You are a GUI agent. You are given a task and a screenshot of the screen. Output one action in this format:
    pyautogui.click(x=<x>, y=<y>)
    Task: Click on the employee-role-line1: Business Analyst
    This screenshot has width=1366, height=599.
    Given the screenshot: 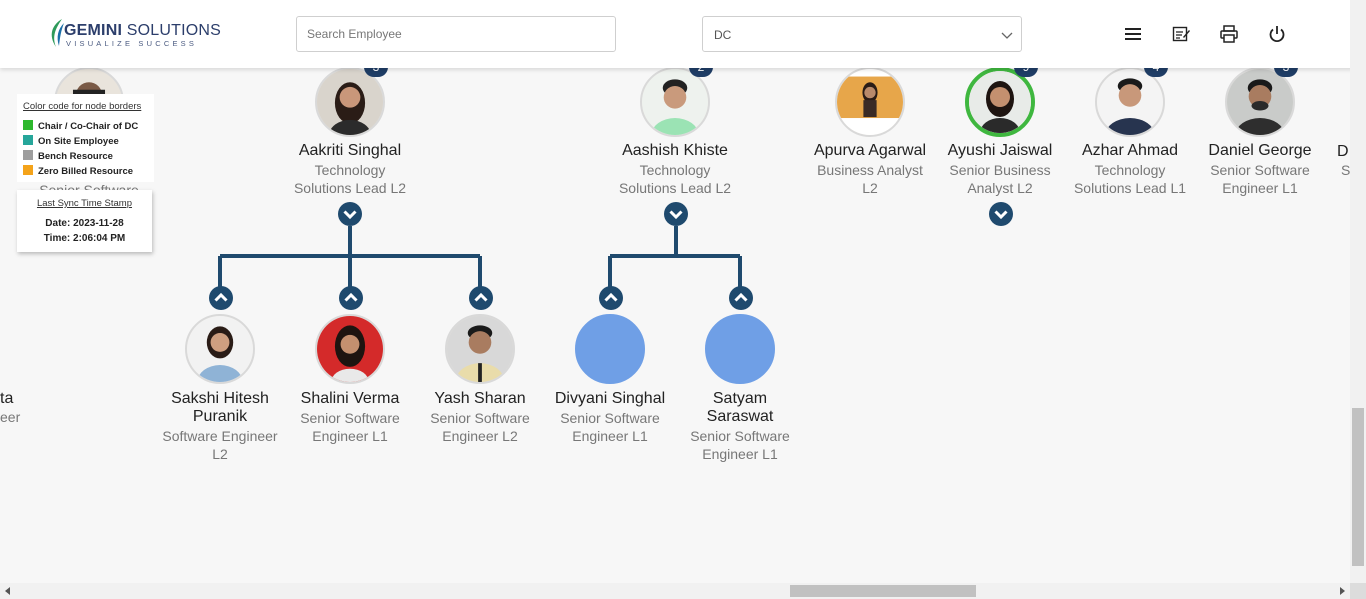 What is the action you would take?
    pyautogui.click(x=870, y=170)
    